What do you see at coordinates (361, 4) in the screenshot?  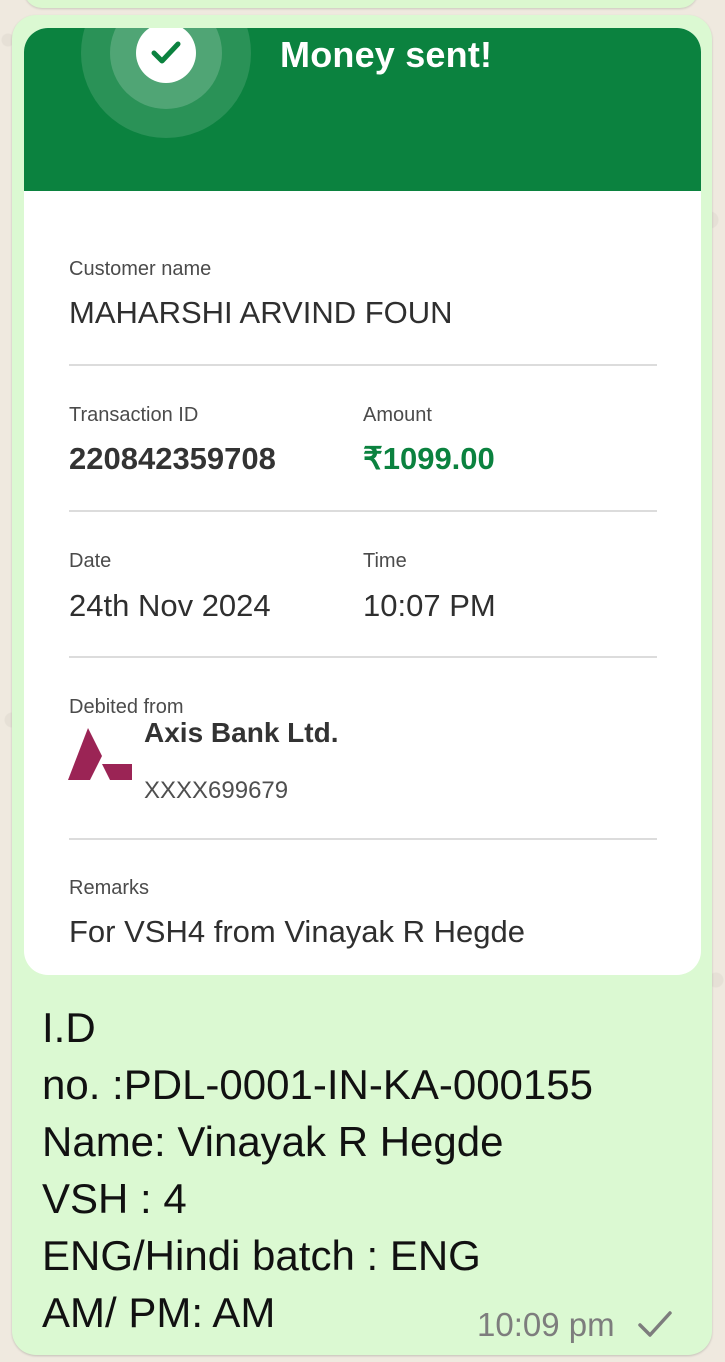 I see `previous-message-bubble-edge` at bounding box center [361, 4].